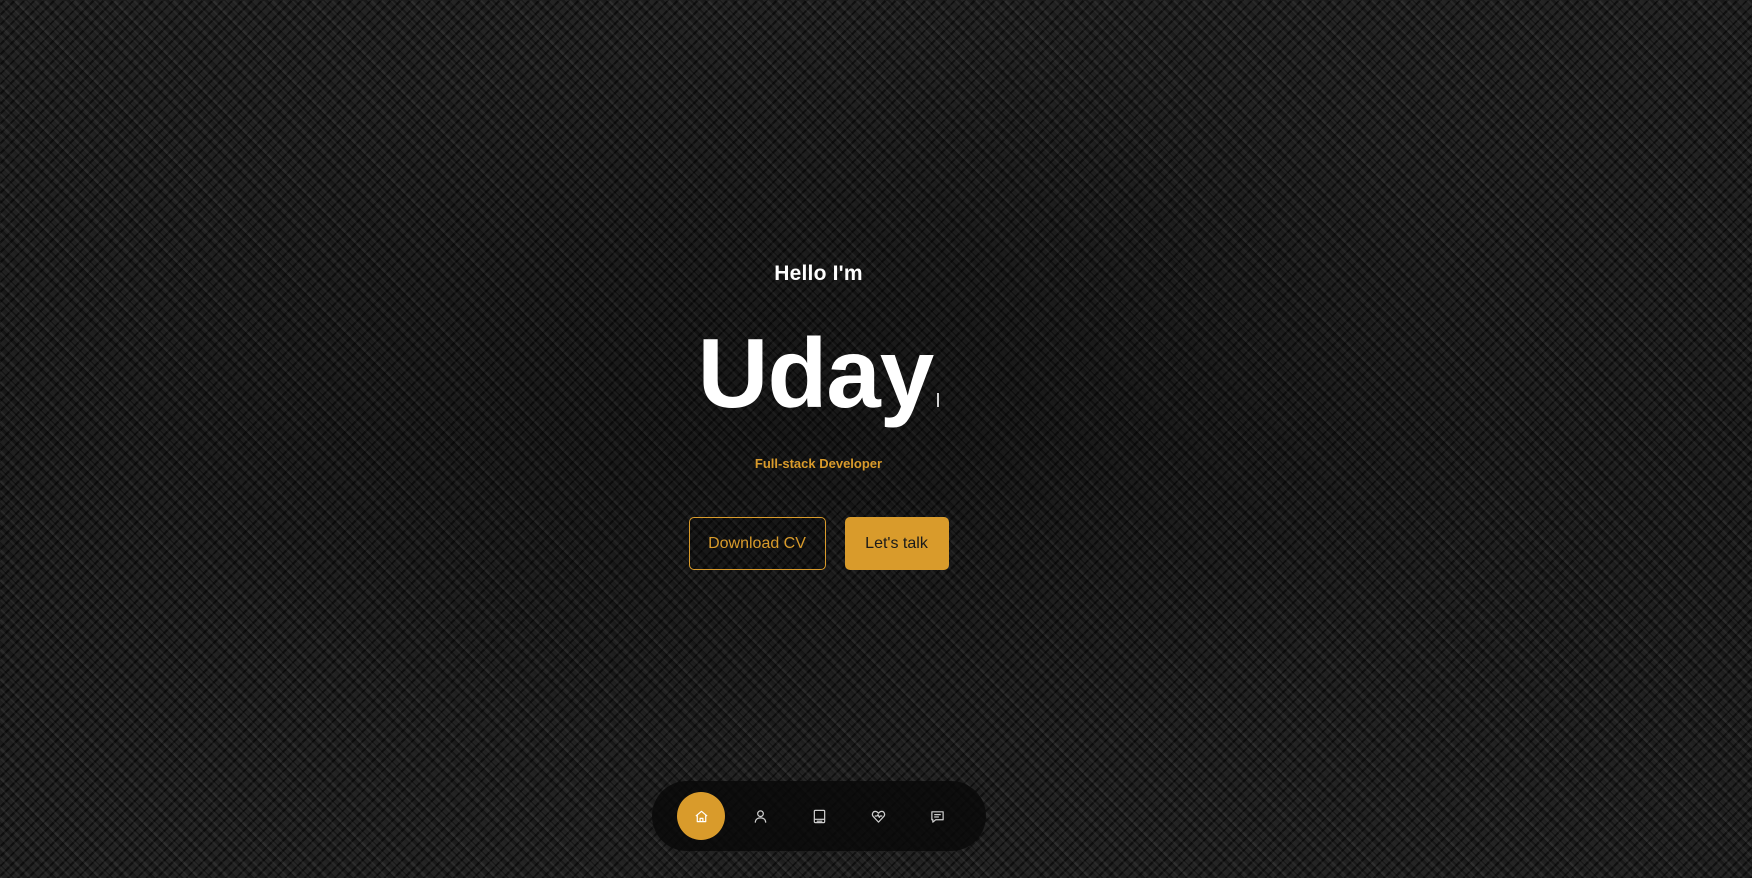  I want to click on user-icon, so click(760, 816).